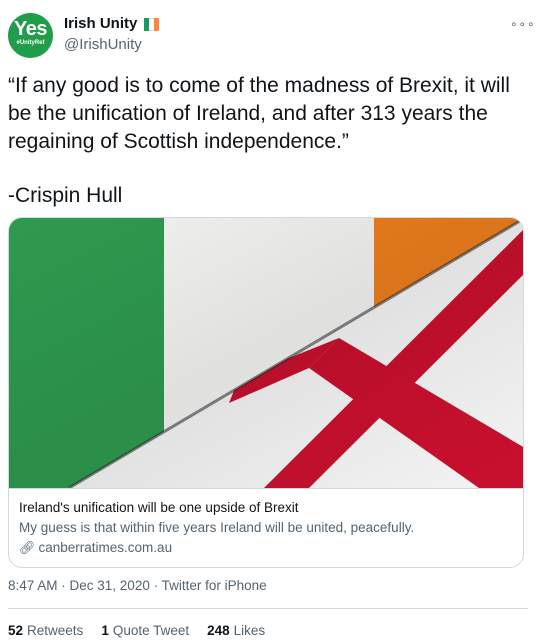 Image resolution: width=550 pixels, height=643 pixels. What do you see at coordinates (268, 608) in the screenshot?
I see `divider` at bounding box center [268, 608].